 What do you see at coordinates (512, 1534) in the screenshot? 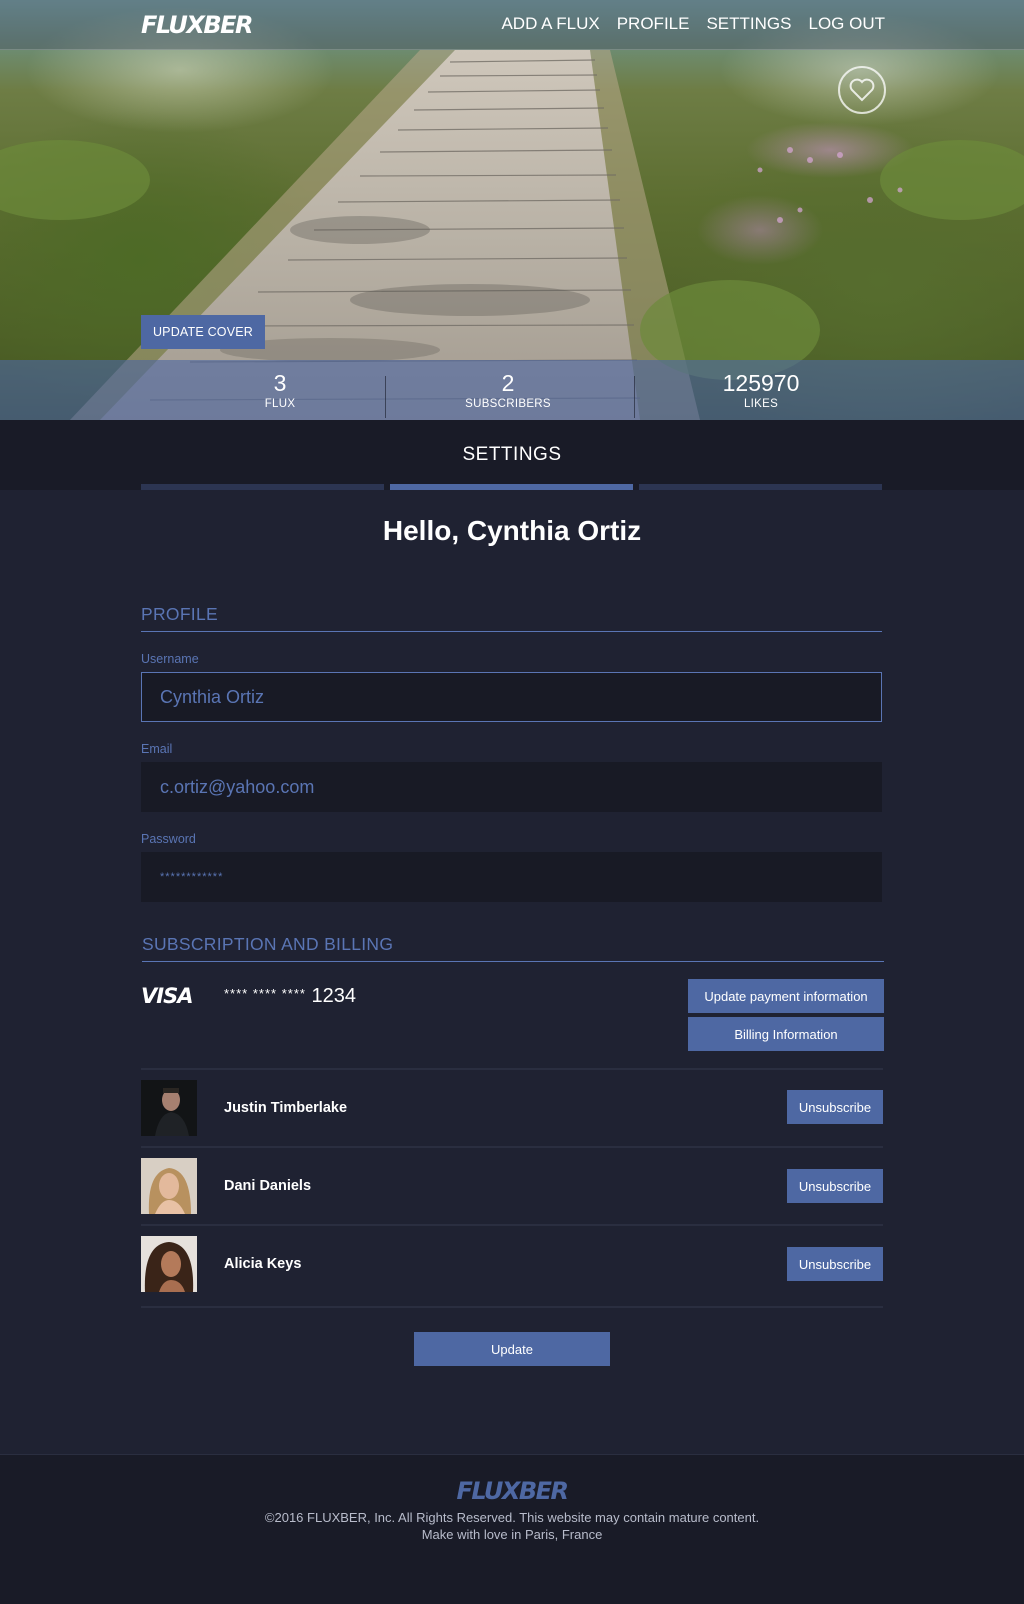
I see `footer-line-2: Make with love in Paris, France` at bounding box center [512, 1534].